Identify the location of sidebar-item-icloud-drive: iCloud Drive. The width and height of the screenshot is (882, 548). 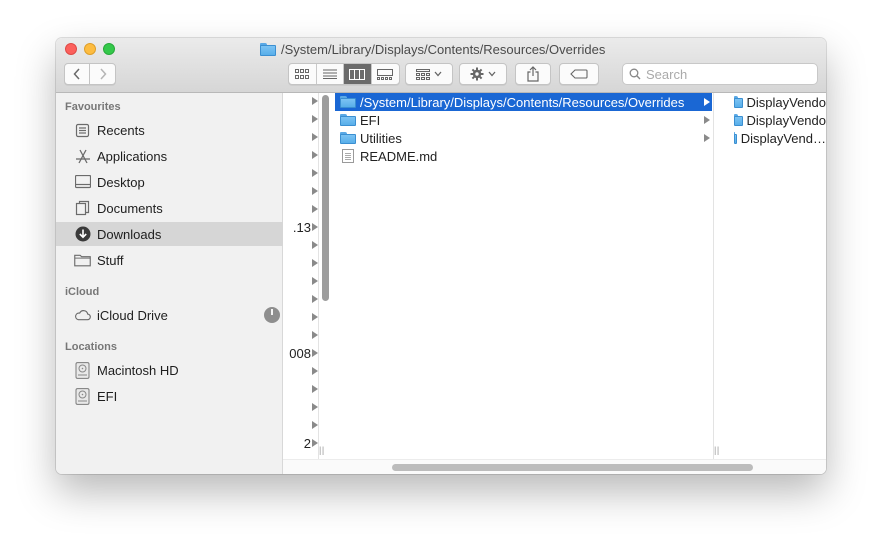
(169, 315).